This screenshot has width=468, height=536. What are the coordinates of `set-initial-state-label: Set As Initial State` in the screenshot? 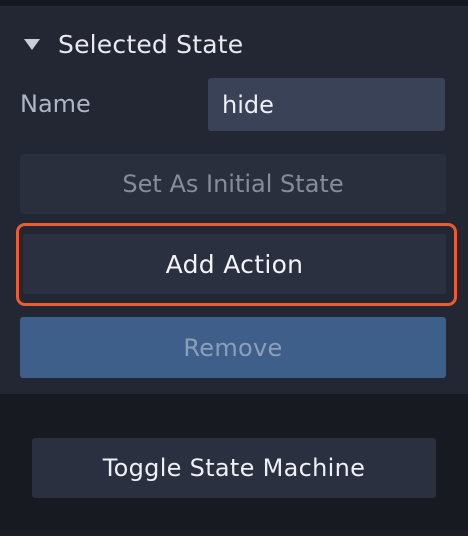 It's located at (233, 184).